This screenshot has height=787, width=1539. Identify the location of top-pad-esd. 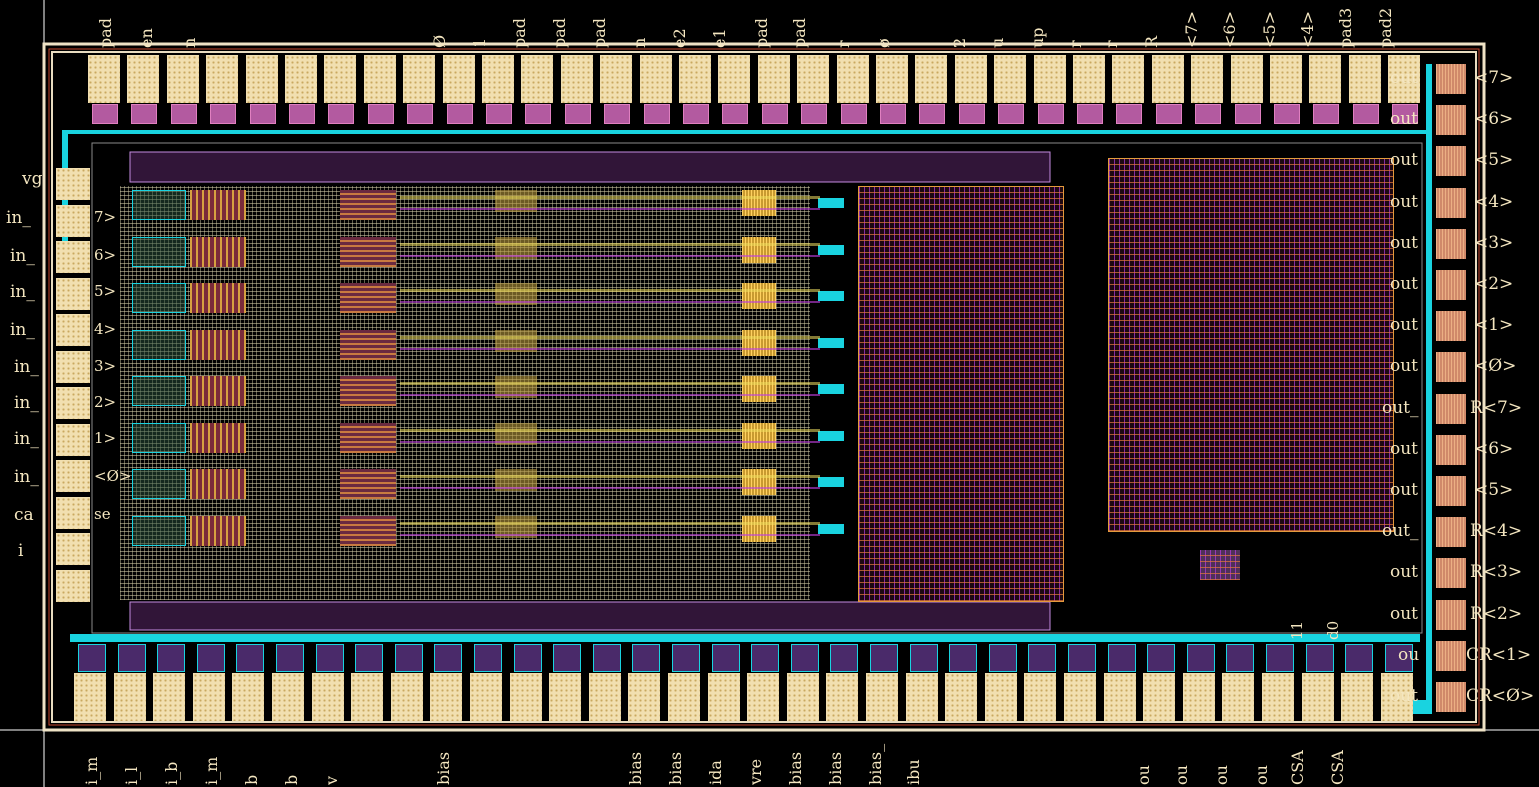
(538, 114).